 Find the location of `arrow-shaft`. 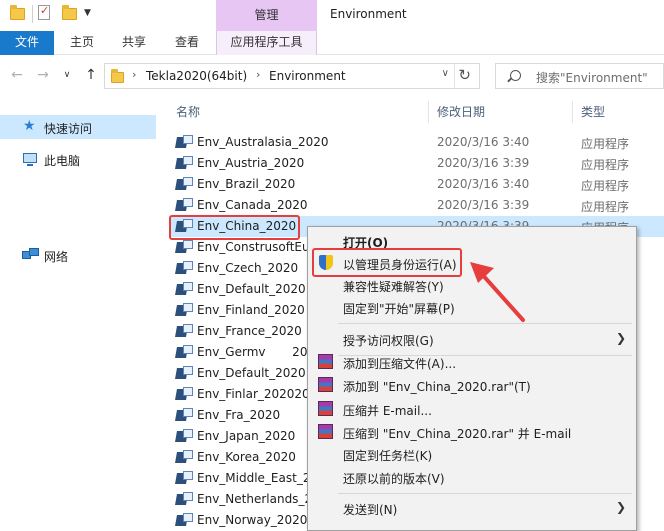

arrow-shaft is located at coordinates (501, 296).